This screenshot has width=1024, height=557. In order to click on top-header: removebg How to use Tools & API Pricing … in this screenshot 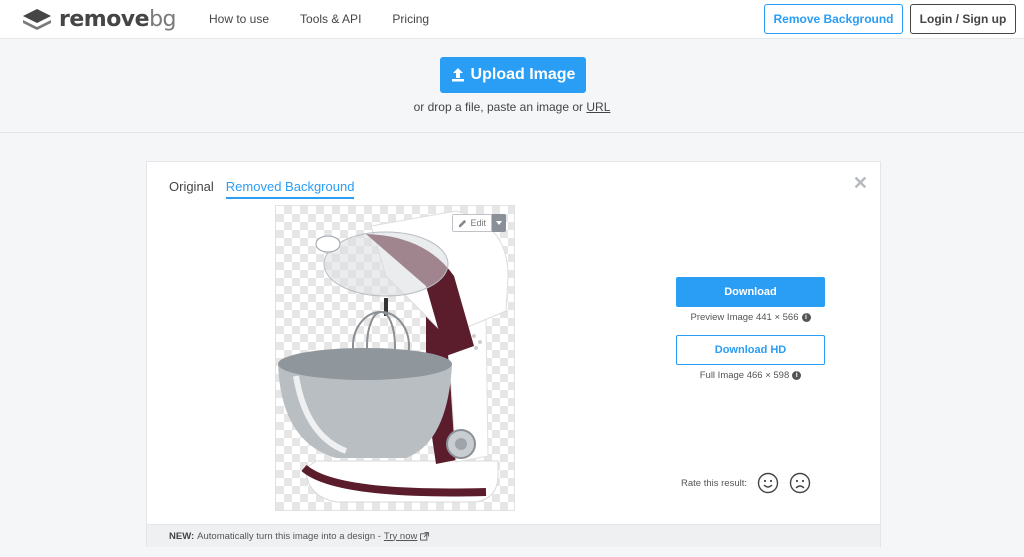, I will do `click(512, 19)`.